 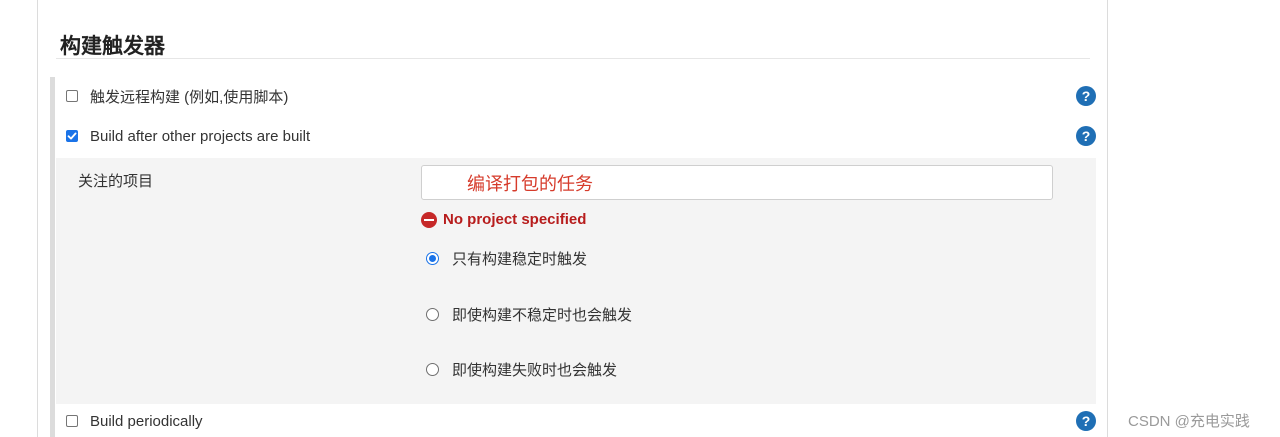 I want to click on trigger-build-periodically-label: Build periodically, so click(x=146, y=421).